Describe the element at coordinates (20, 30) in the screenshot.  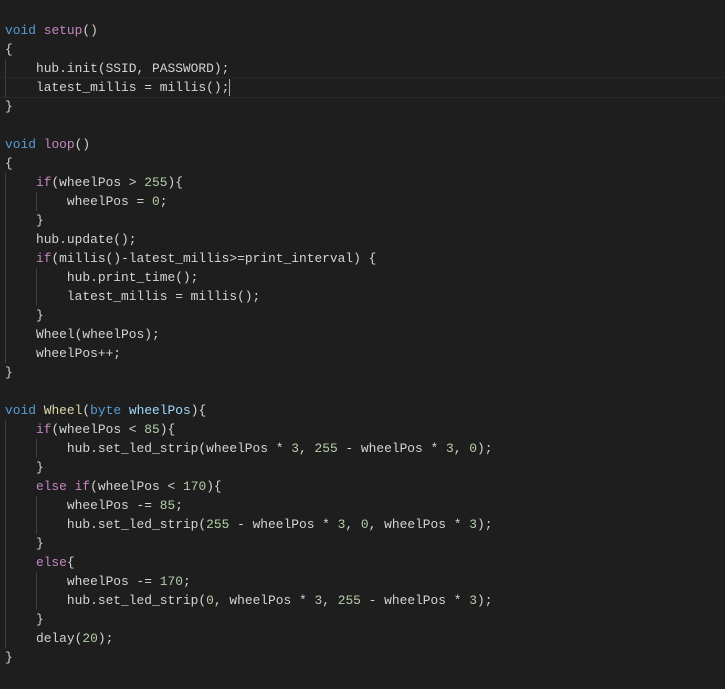
I see `code-token: void` at that location.